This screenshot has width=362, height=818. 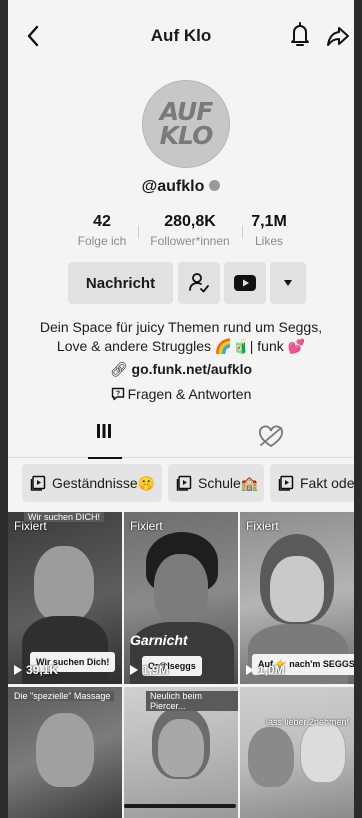 I want to click on caret-down-icon, so click(x=288, y=283).